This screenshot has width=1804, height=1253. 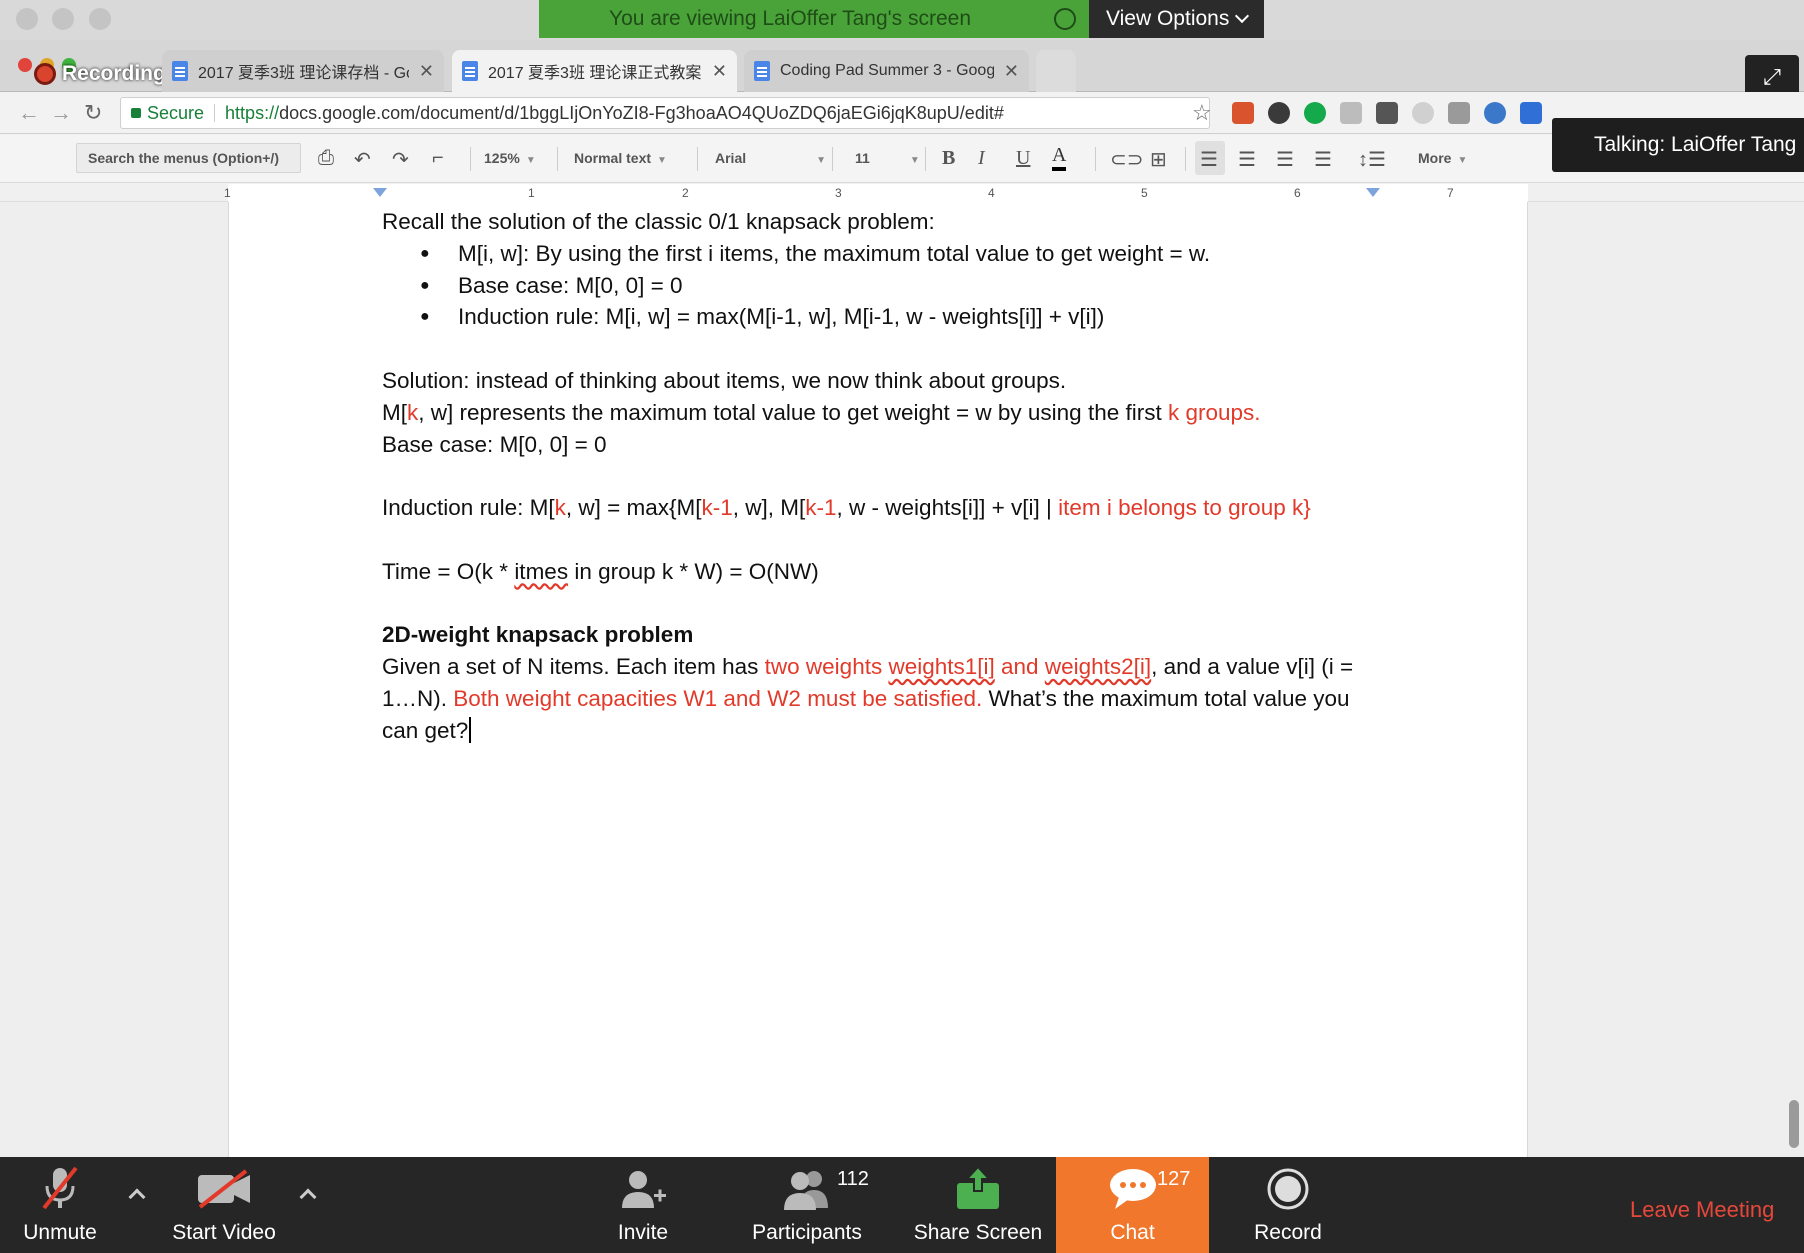 What do you see at coordinates (394, 412) in the screenshot?
I see `text-run: M[` at bounding box center [394, 412].